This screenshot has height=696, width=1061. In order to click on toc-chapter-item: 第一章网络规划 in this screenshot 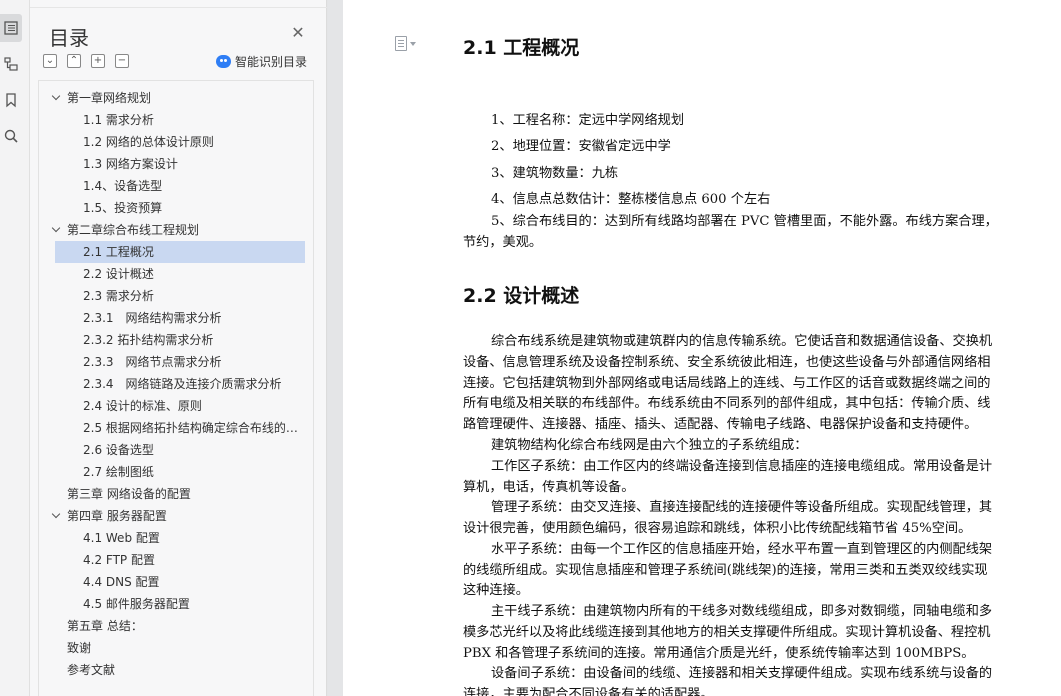, I will do `click(176, 98)`.